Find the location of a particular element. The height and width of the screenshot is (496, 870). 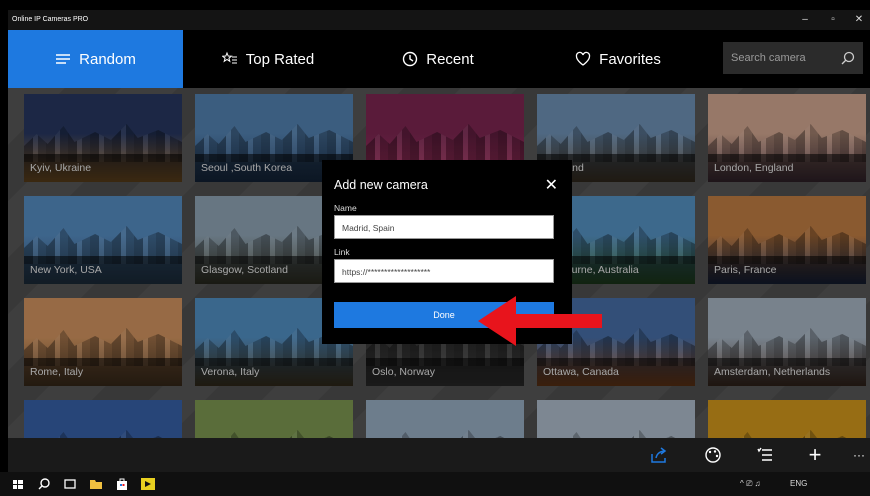

link-field: https://******************* is located at coordinates (444, 271).